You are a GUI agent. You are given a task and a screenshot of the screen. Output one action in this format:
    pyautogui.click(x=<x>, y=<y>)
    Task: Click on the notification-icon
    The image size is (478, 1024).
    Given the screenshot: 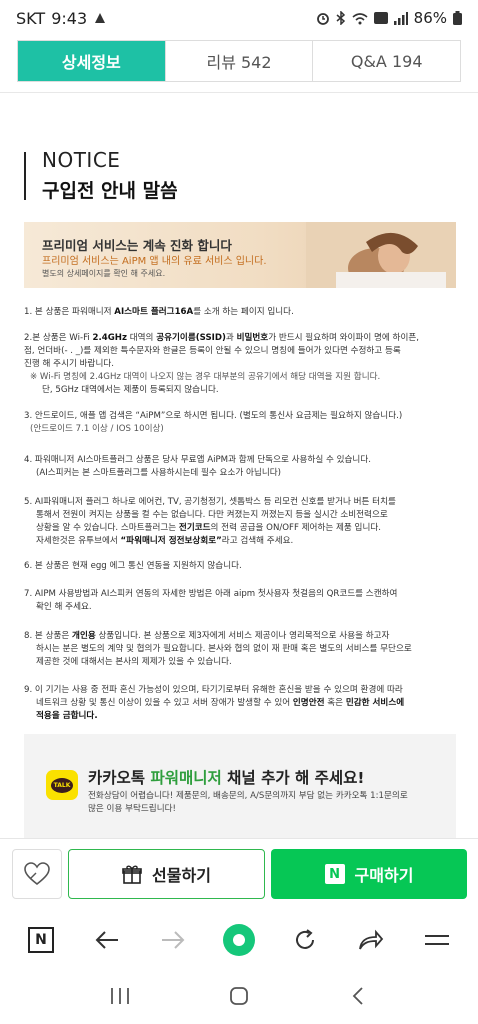 What is the action you would take?
    pyautogui.click(x=100, y=18)
    